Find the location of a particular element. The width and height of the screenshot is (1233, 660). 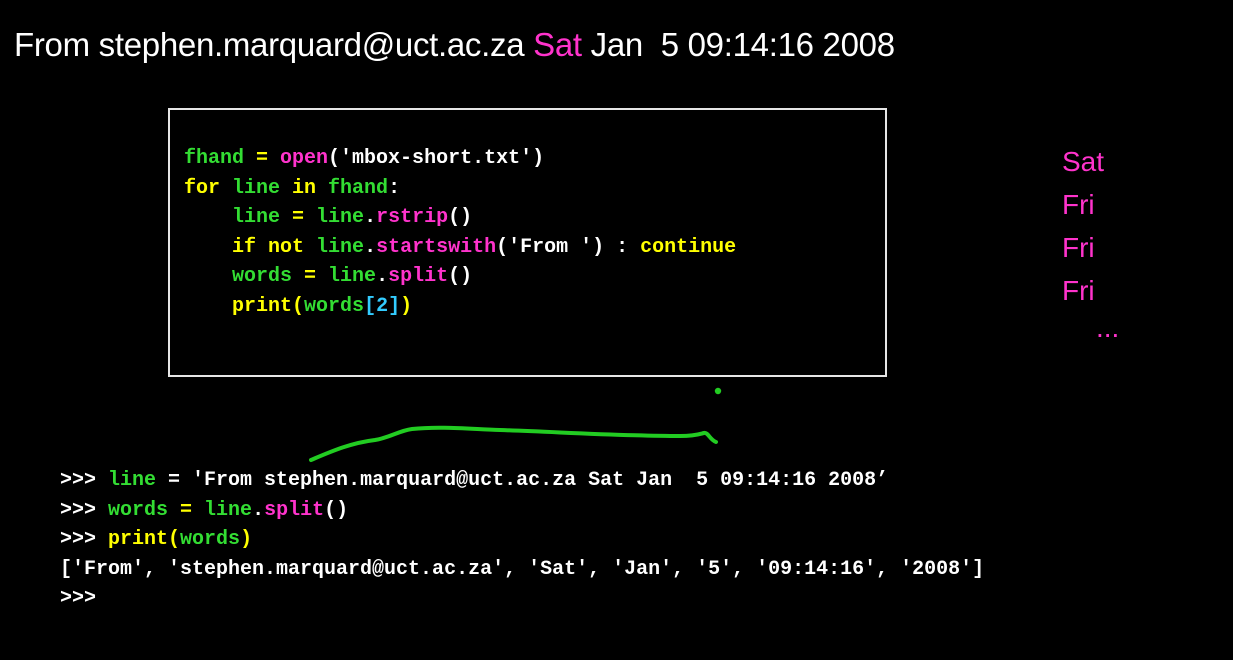

day-list-item: Sat is located at coordinates (1083, 161).